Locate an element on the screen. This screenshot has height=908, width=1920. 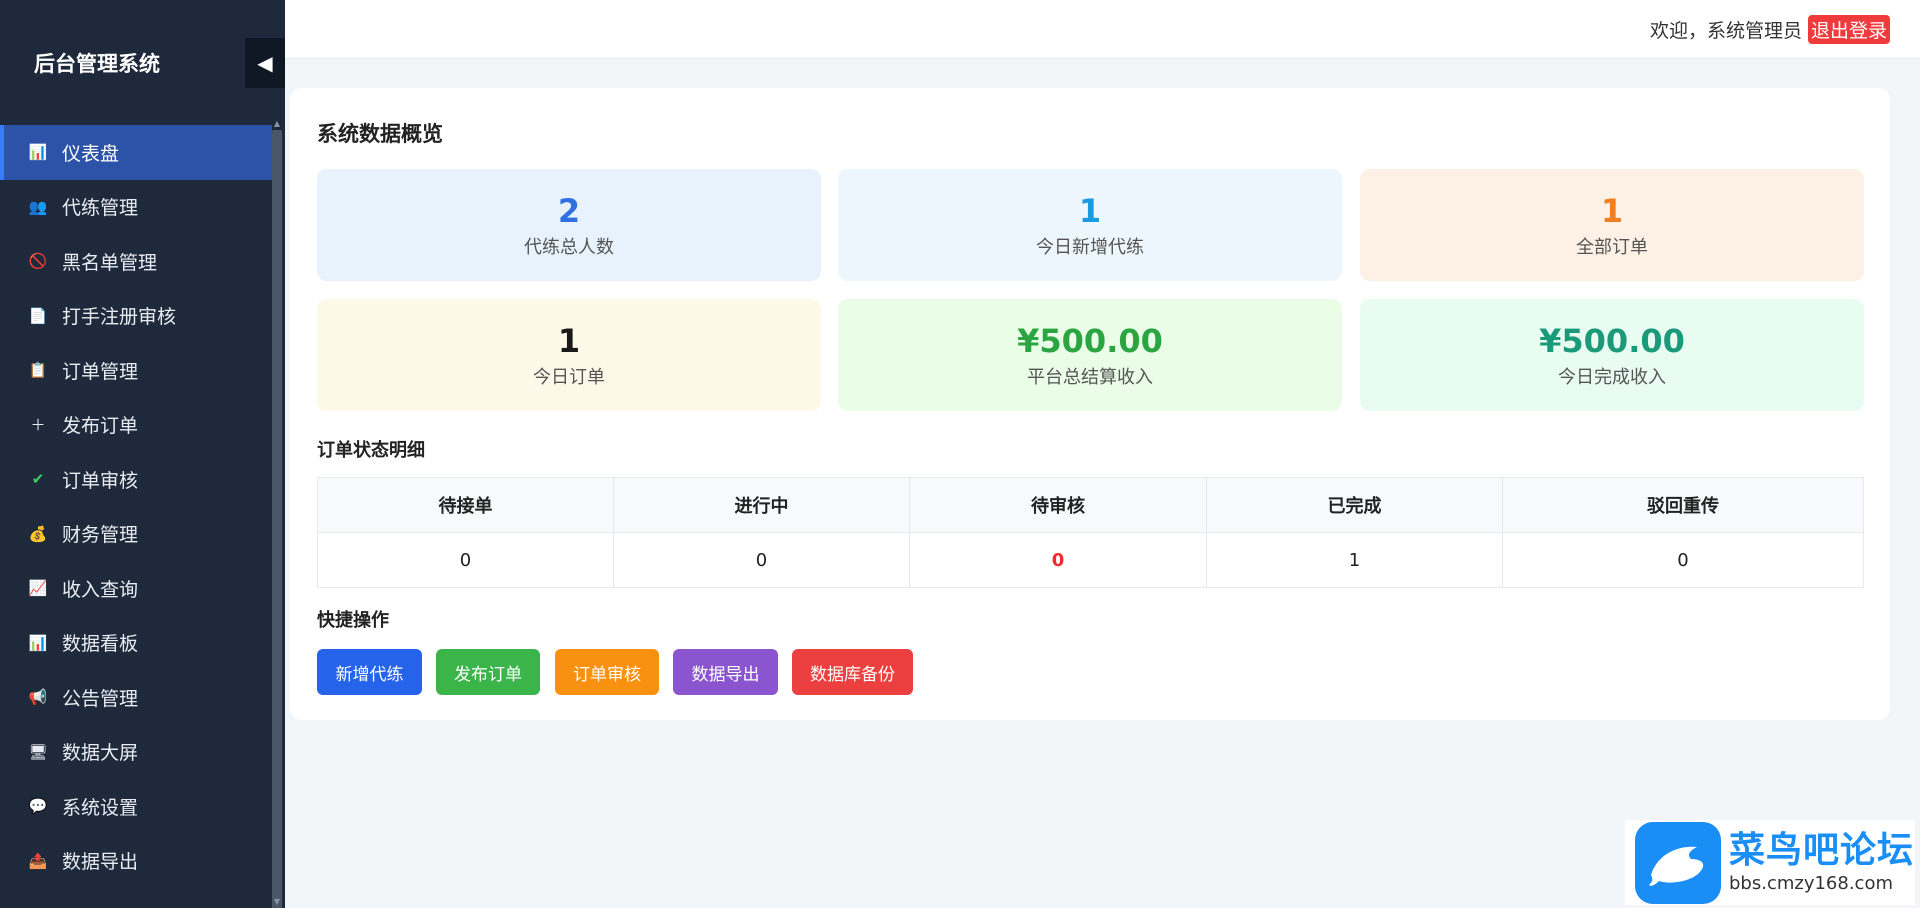
top-bar: 欢迎，系统管理员 退出登录 is located at coordinates (1102, 29).